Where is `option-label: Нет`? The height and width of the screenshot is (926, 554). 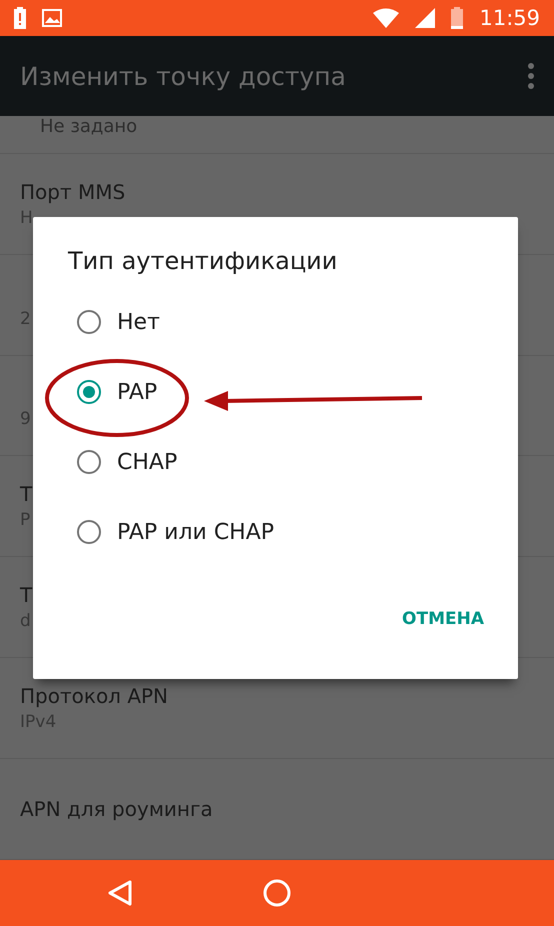
option-label: Нет is located at coordinates (138, 322).